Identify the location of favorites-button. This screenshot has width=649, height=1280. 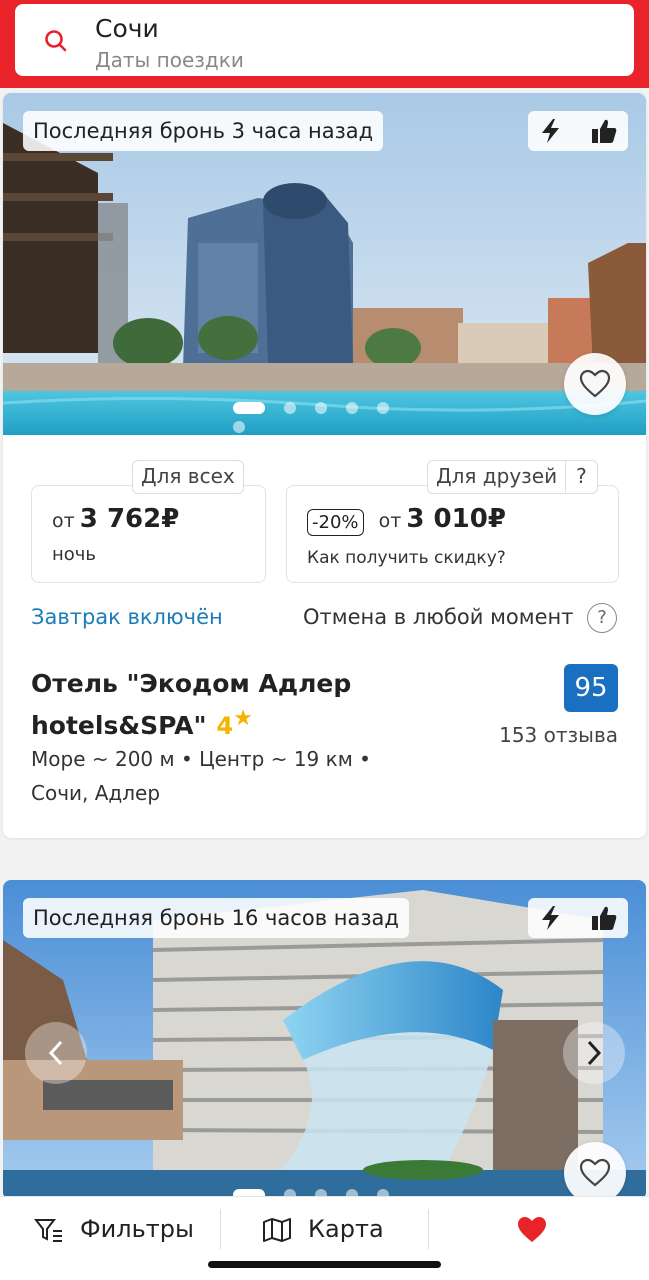
(532, 1232).